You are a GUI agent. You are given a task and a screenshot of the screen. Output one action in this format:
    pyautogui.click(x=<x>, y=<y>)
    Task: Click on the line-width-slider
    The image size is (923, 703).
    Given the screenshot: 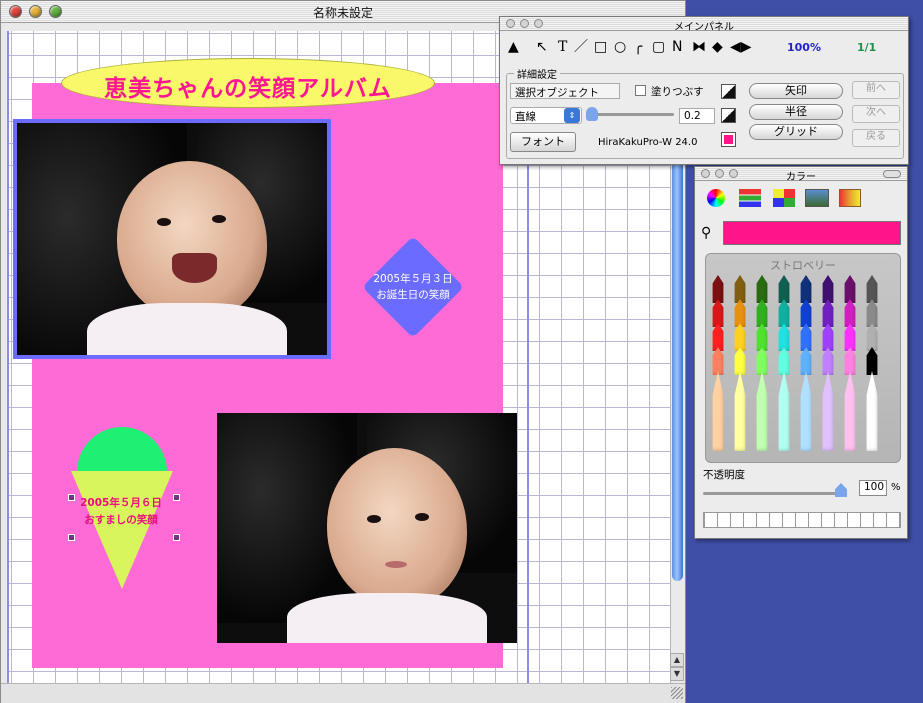 What is the action you would take?
    pyautogui.click(x=632, y=114)
    